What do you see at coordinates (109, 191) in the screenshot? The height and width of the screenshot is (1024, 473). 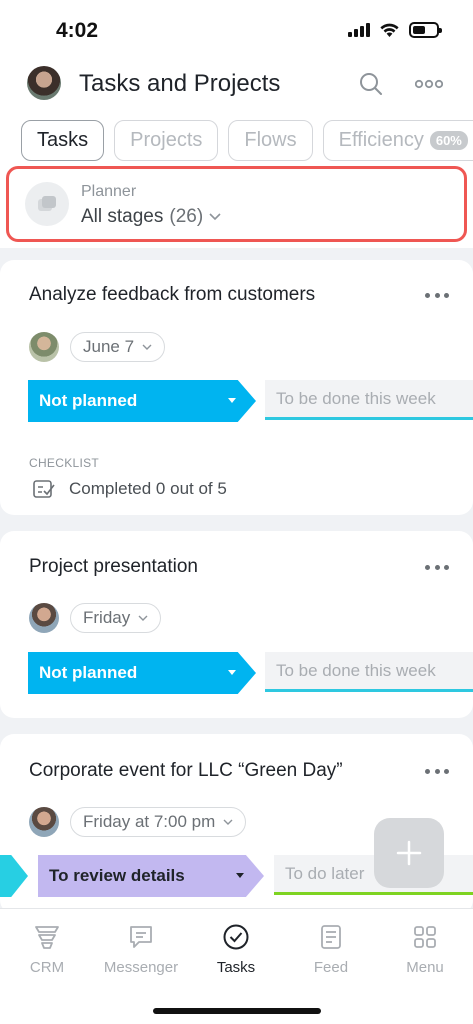 I see `planner-label: Planner` at bounding box center [109, 191].